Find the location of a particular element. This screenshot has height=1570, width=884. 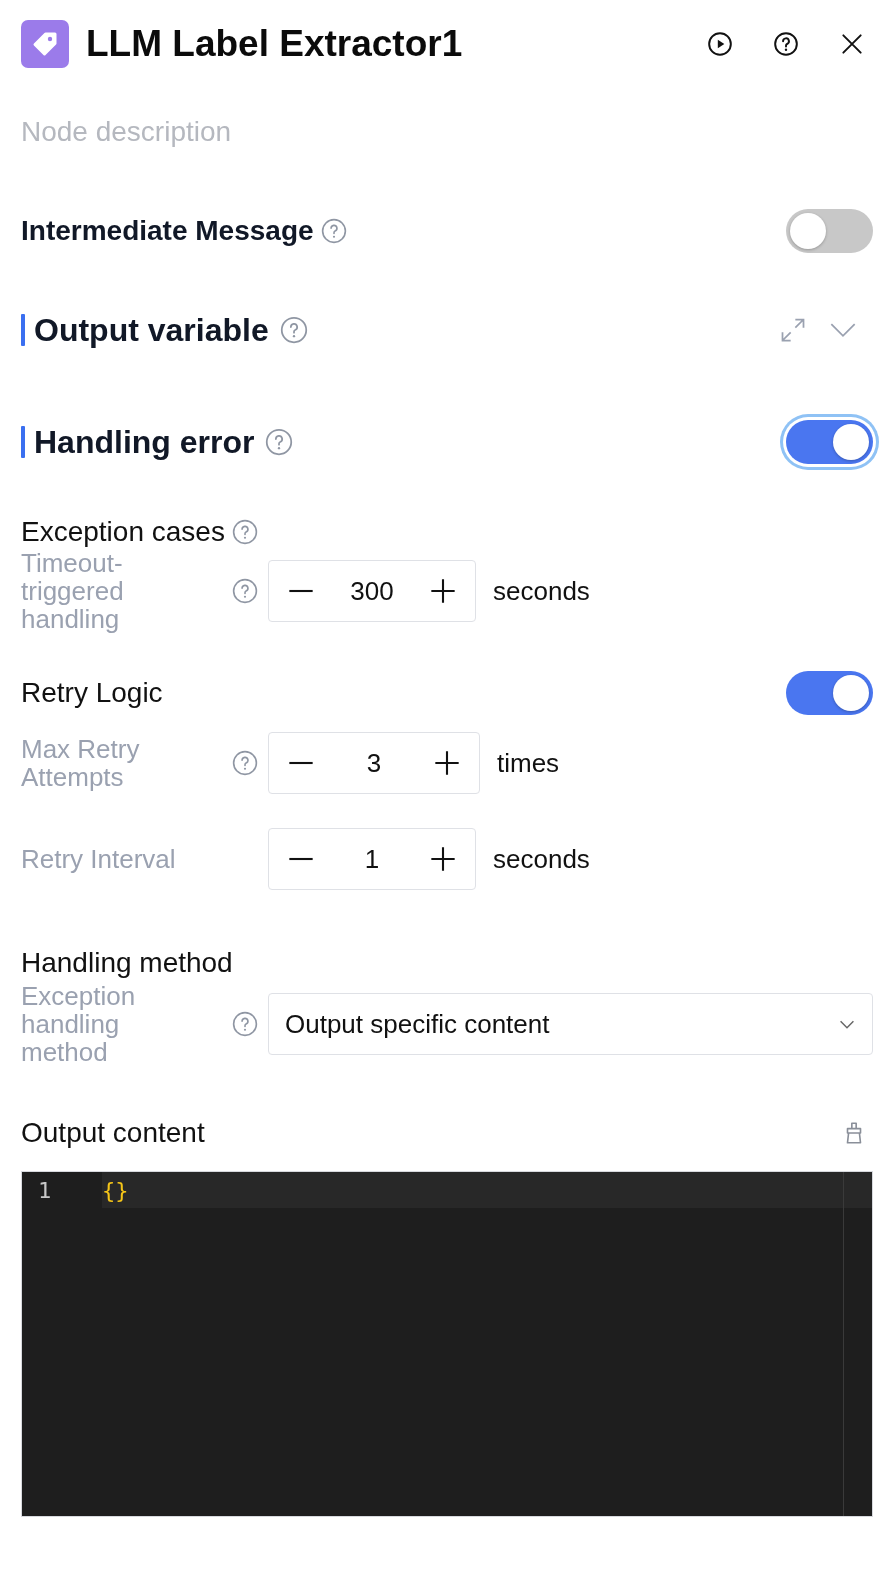

number-stepper: 1 is located at coordinates (372, 859).